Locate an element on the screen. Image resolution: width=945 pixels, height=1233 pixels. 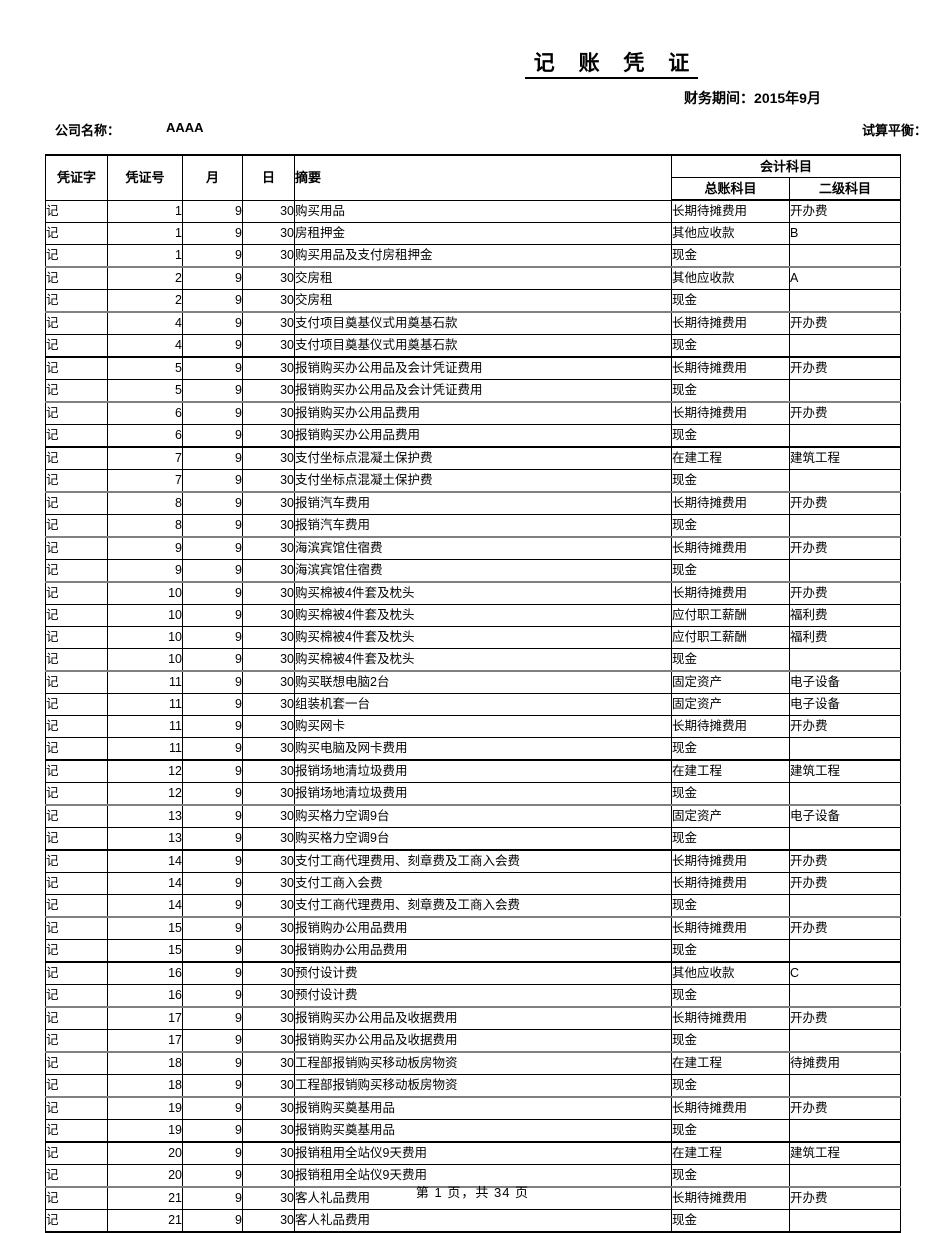
table-row: 记 2 9 30 交房租 现金 is located at coordinates (473, 301).